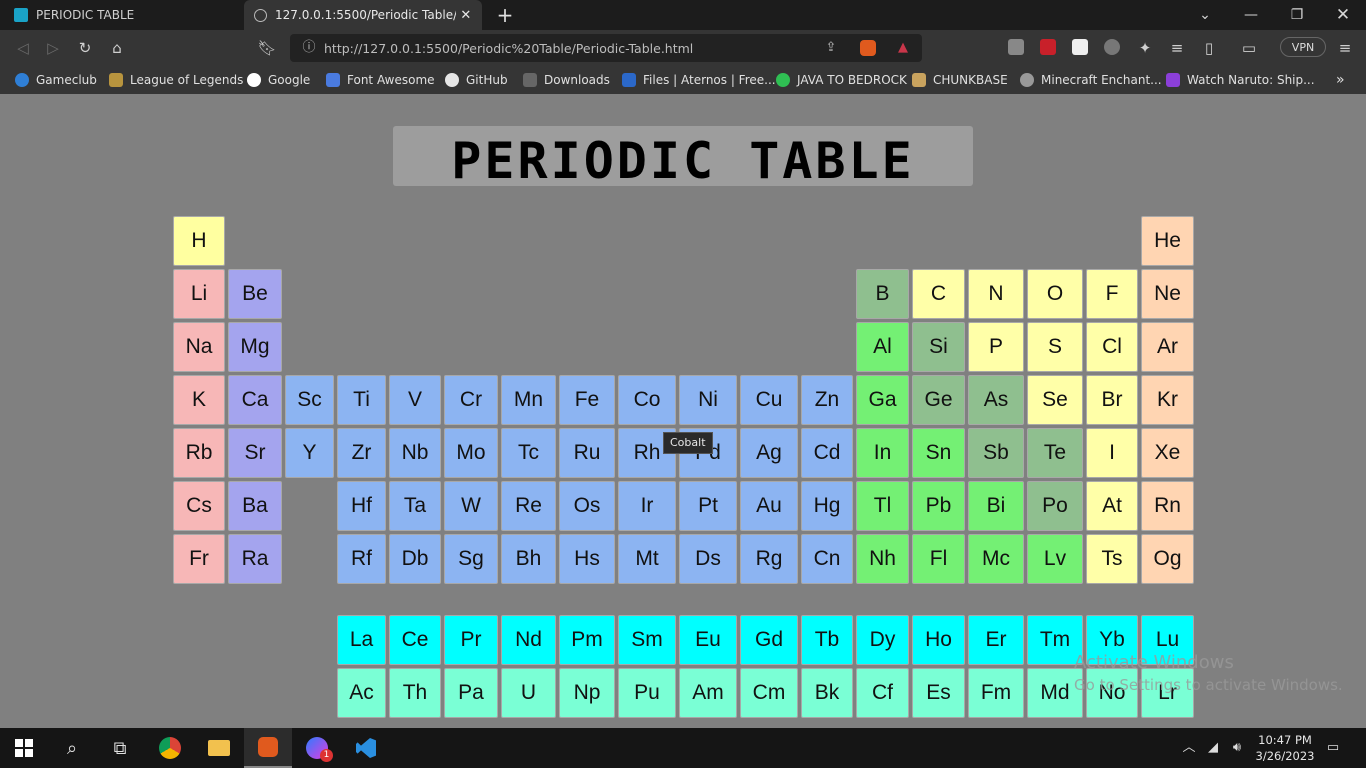  I want to click on element-hg: Hg, so click(827, 506).